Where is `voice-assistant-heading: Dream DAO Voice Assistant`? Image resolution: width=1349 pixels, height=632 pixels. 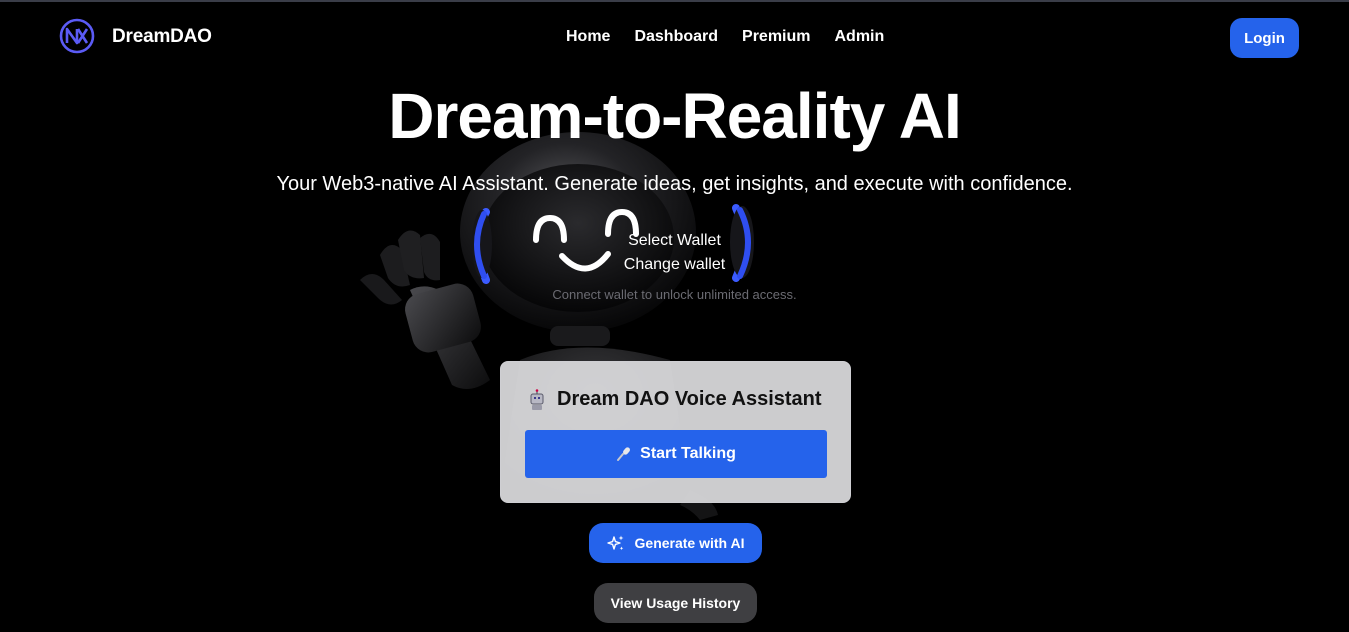
voice-assistant-heading: Dream DAO Voice Assistant is located at coordinates (674, 399).